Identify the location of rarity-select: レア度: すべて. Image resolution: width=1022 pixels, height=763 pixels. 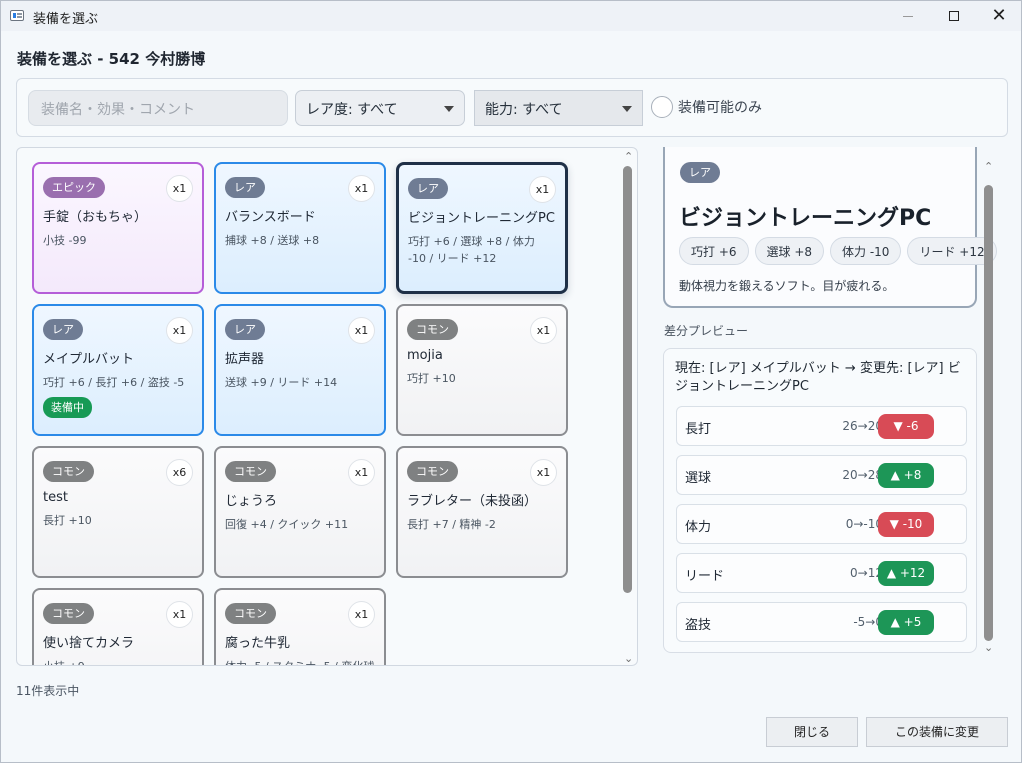
(380, 108).